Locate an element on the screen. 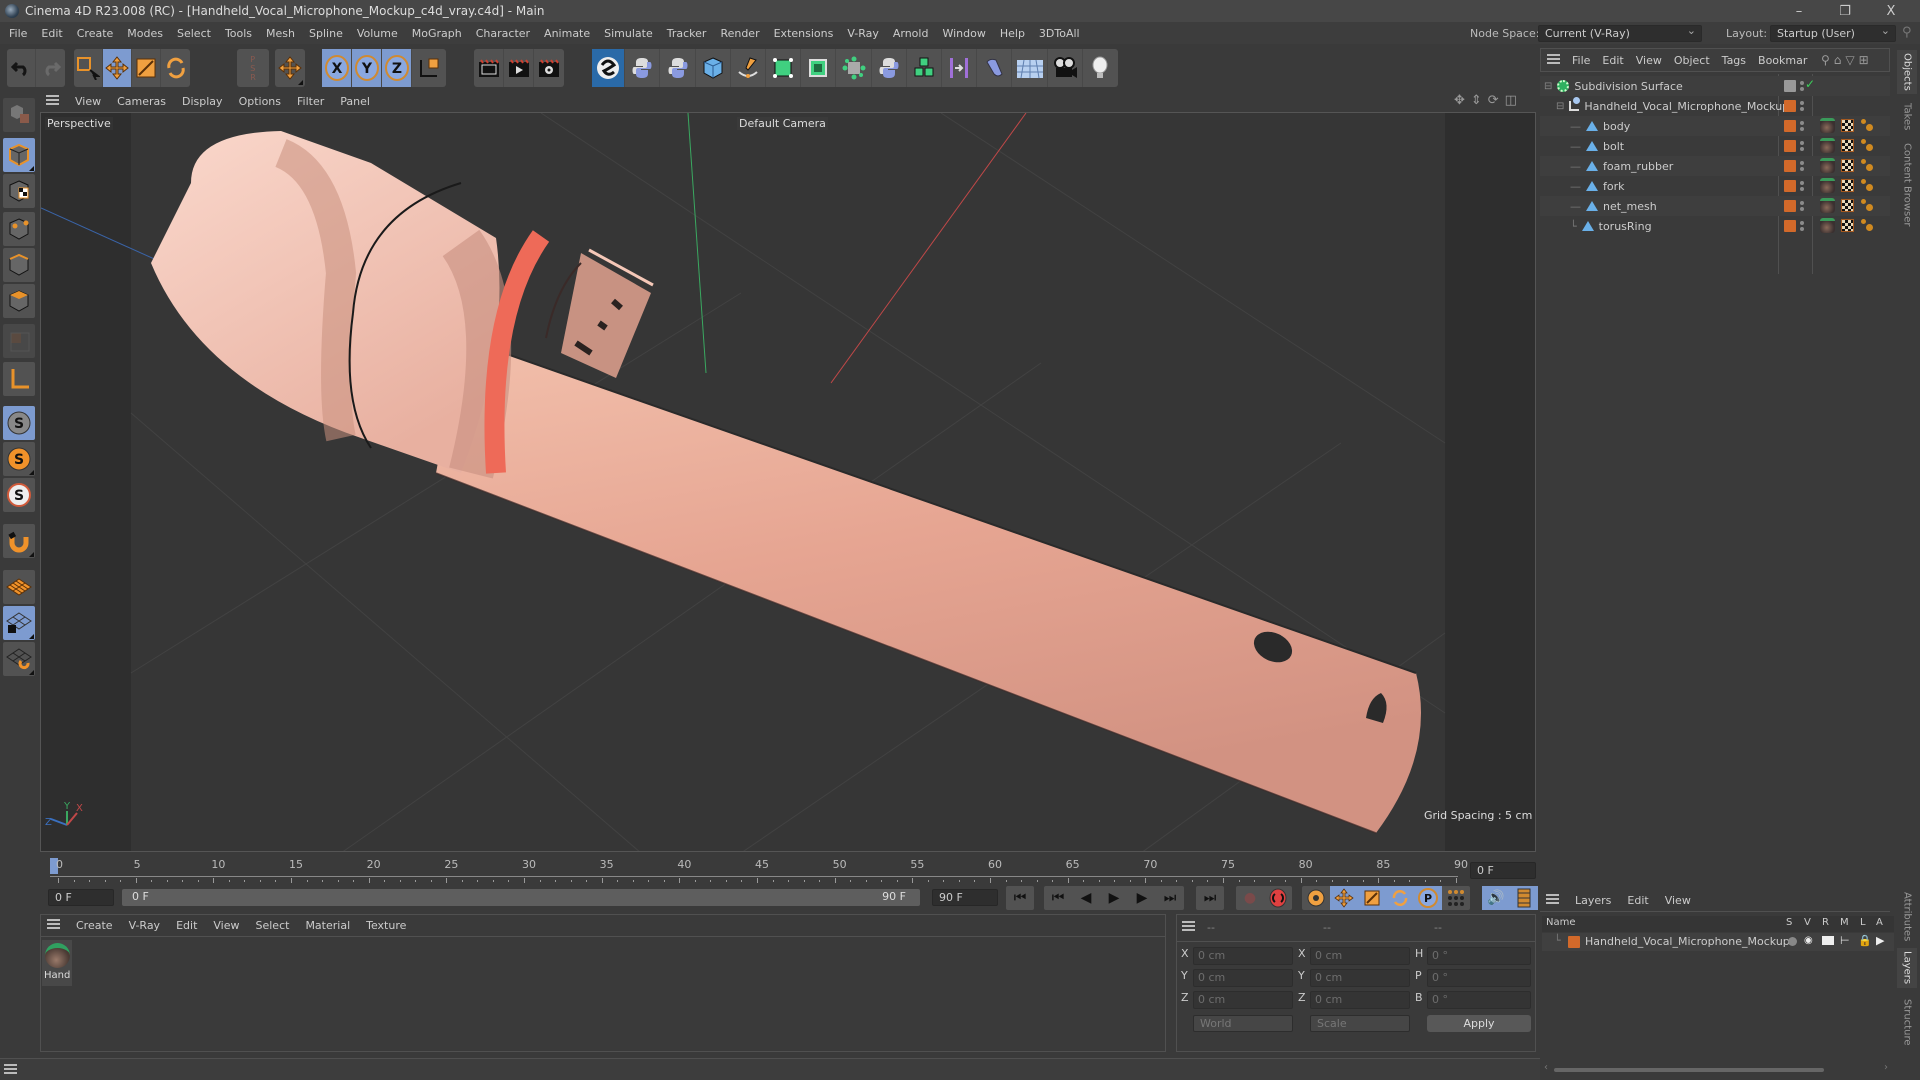  position-key-icon is located at coordinates (1344, 898).